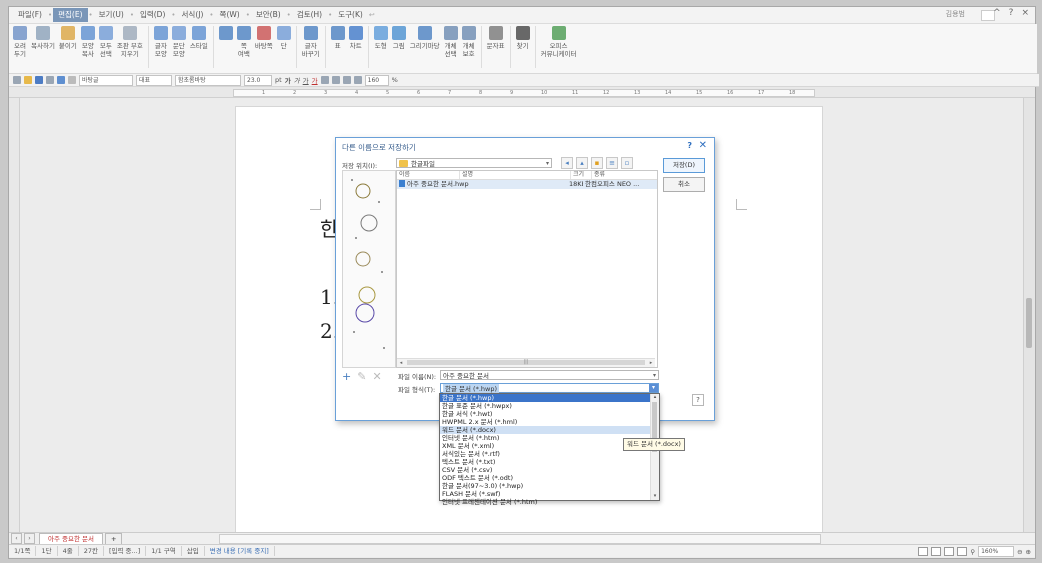 The image size is (1042, 563). Describe the element at coordinates (179, 41) in the screenshot. I see `ribbon-button-para-shape: 문단 모양` at that location.